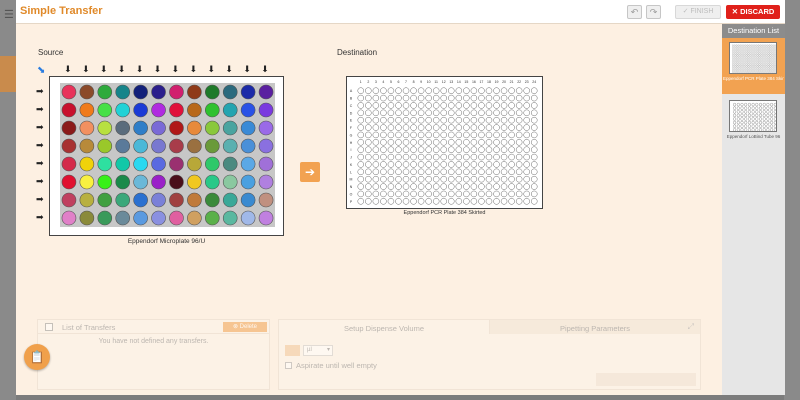  What do you see at coordinates (318, 350) in the screenshot?
I see `volume-unit-select: µl ▾` at bounding box center [318, 350].